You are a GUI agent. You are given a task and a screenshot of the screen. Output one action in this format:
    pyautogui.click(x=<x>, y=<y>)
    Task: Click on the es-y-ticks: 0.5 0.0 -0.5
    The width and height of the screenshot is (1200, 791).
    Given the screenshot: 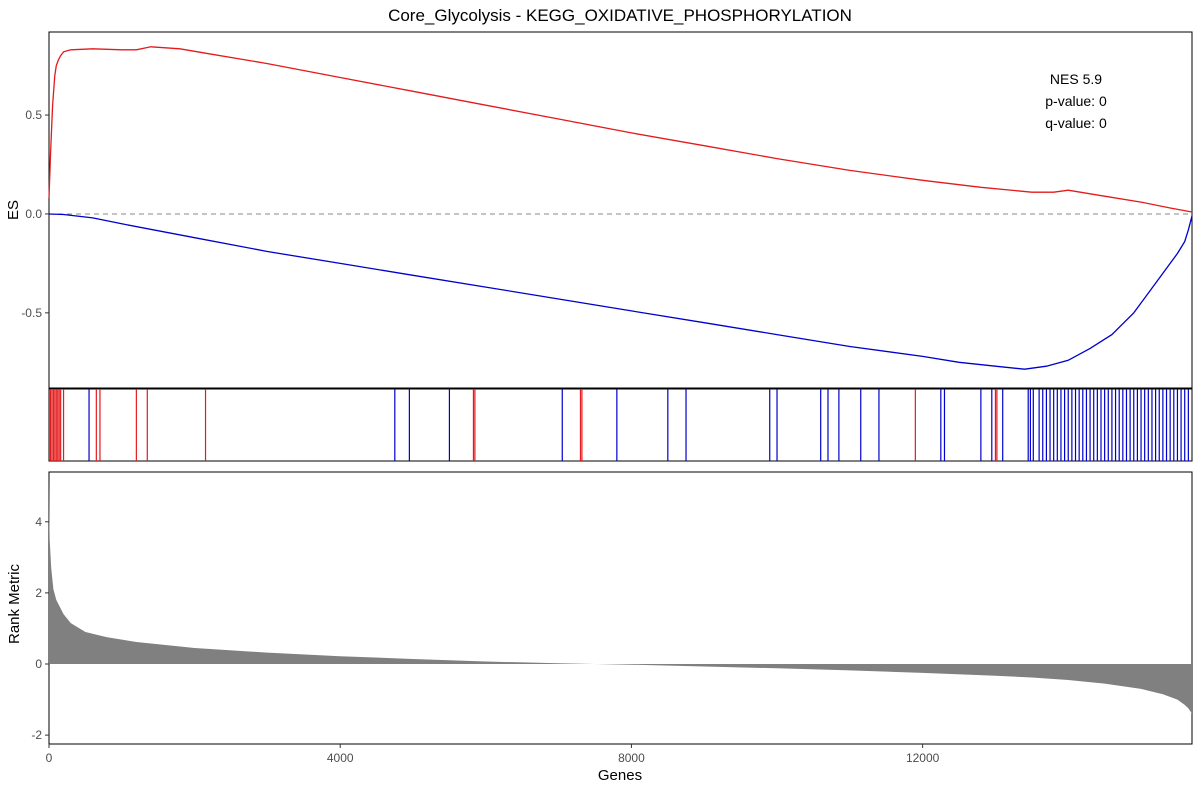 What is the action you would take?
    pyautogui.click(x=35, y=214)
    